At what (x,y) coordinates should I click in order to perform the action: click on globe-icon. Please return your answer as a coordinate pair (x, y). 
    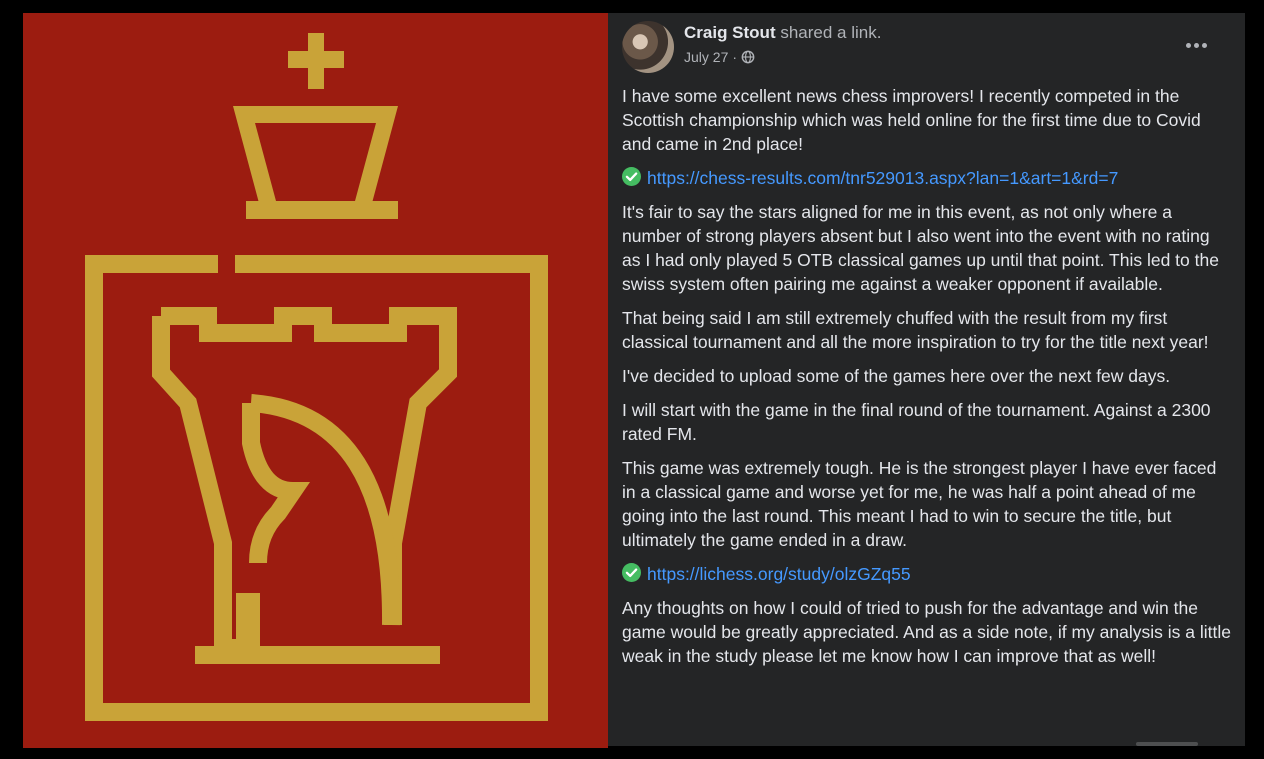
    Looking at the image, I should click on (748, 57).